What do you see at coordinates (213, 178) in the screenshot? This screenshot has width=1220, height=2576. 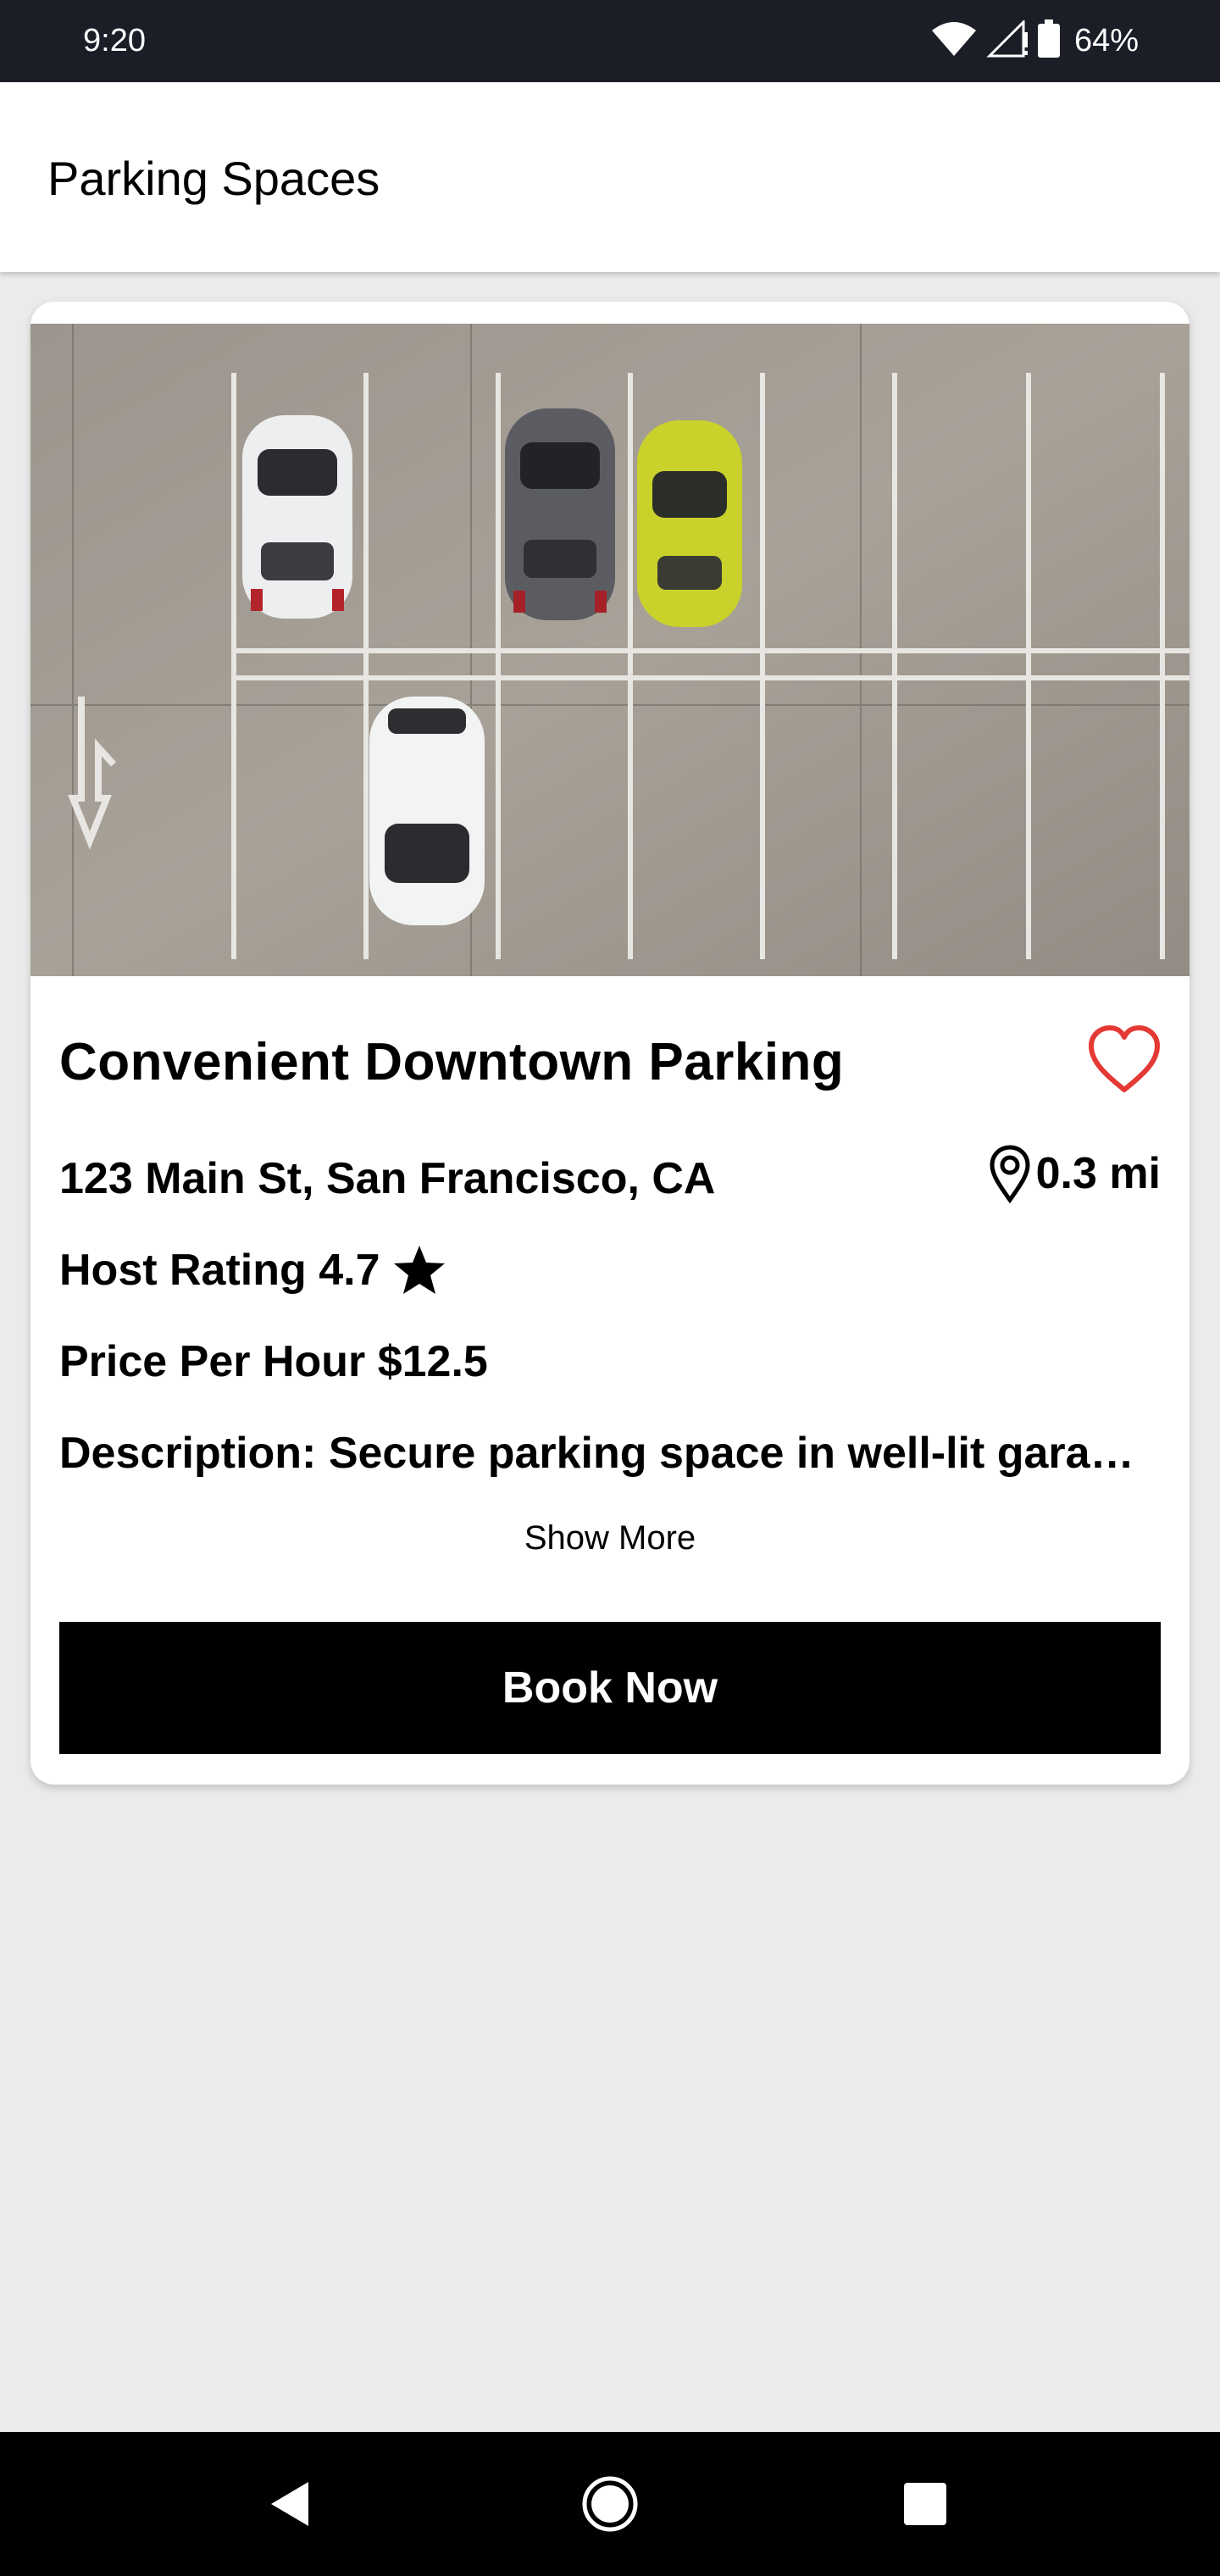 I see `page-title: Parking Spaces` at bounding box center [213, 178].